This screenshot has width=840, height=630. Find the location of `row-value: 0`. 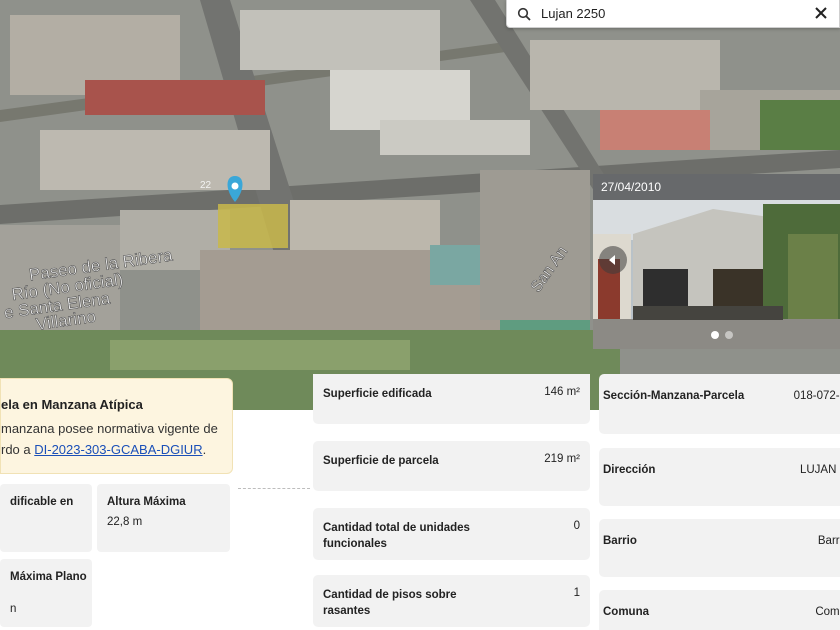

row-value: 0 is located at coordinates (576, 526).